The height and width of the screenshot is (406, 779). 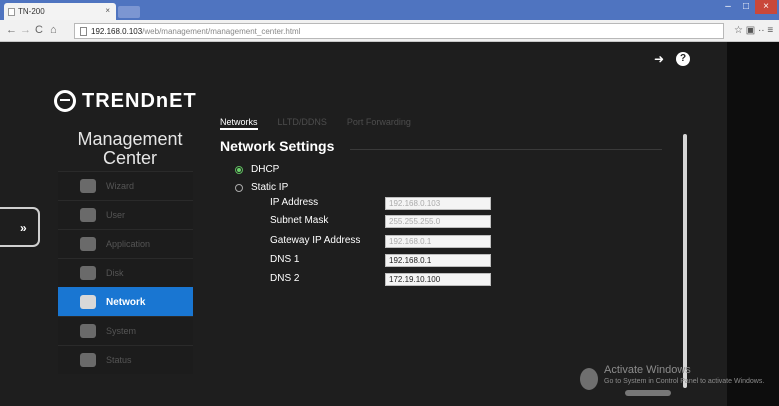 I want to click on section-divider, so click(x=506, y=149).